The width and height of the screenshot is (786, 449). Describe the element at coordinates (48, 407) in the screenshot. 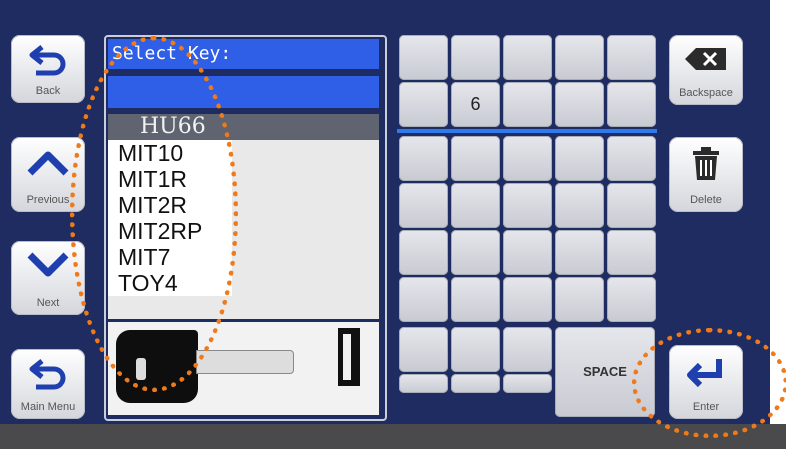

I see `main-menu-label: Main Menu` at that location.